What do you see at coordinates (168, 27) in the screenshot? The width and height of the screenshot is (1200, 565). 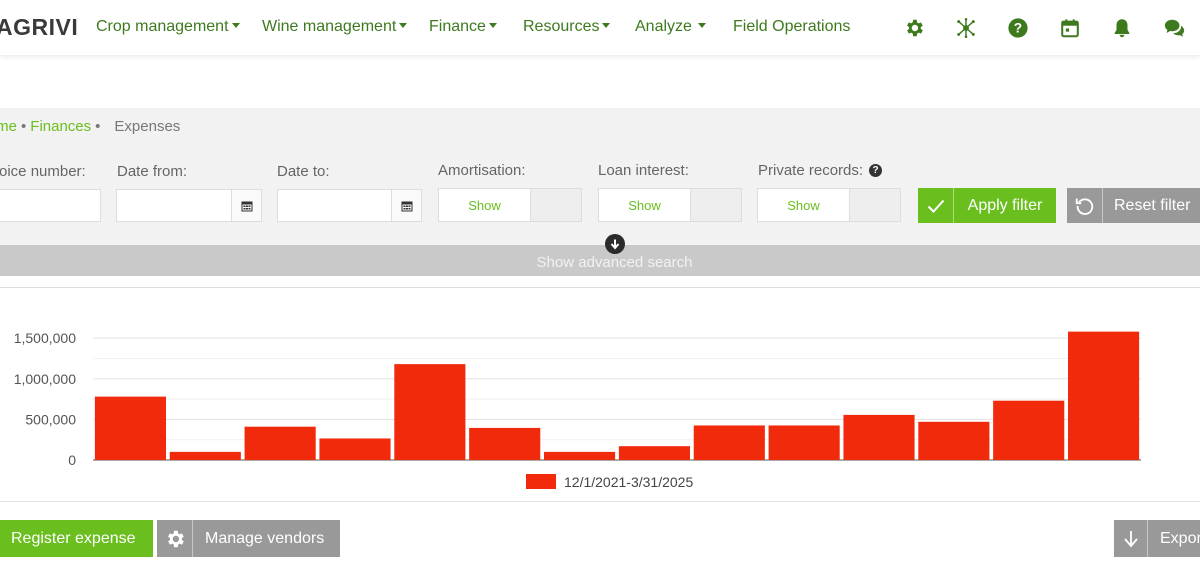 I see `nav-crop-management: Crop management` at bounding box center [168, 27].